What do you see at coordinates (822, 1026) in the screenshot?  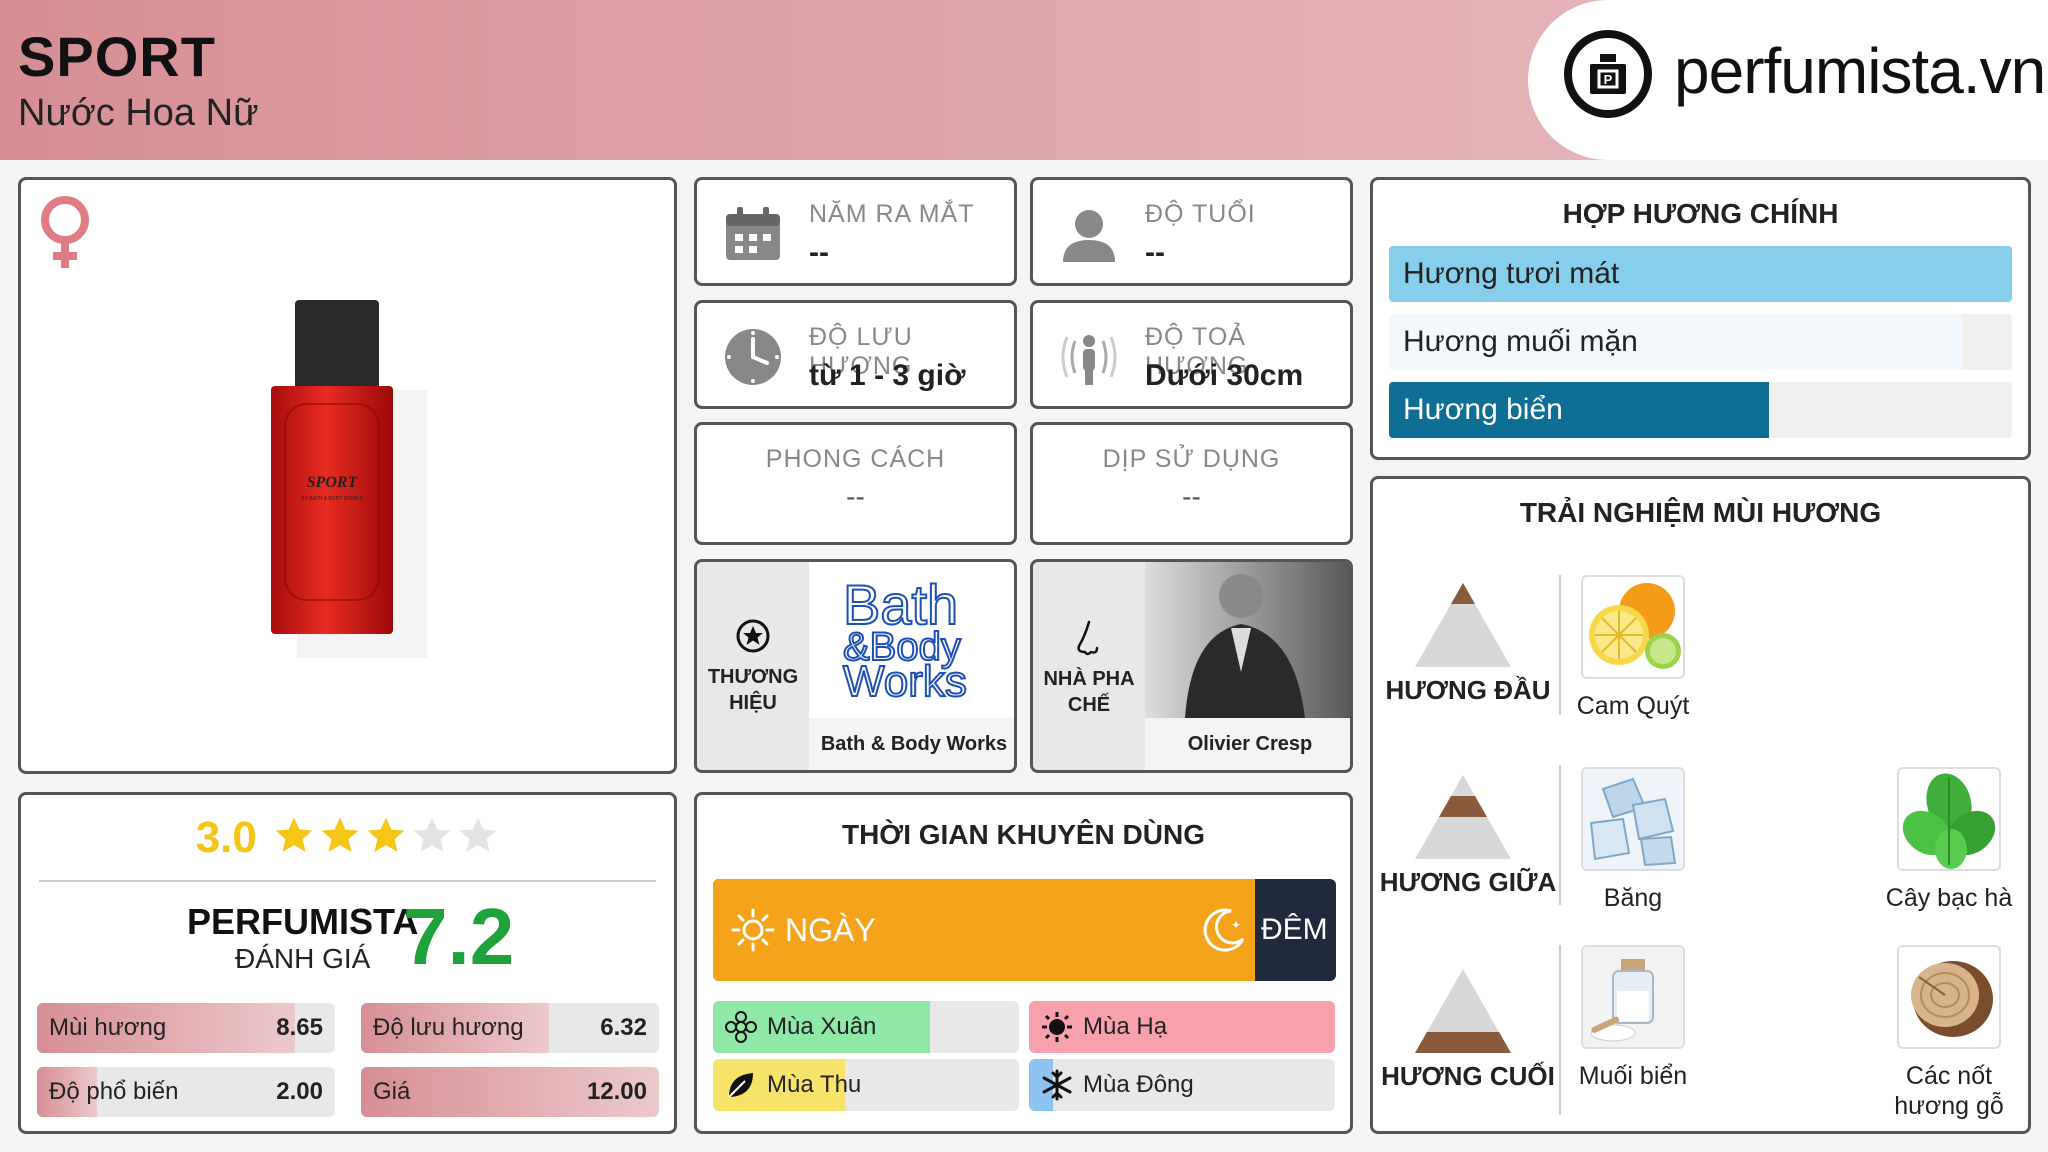 I see `season-label: Mùa Xuân` at bounding box center [822, 1026].